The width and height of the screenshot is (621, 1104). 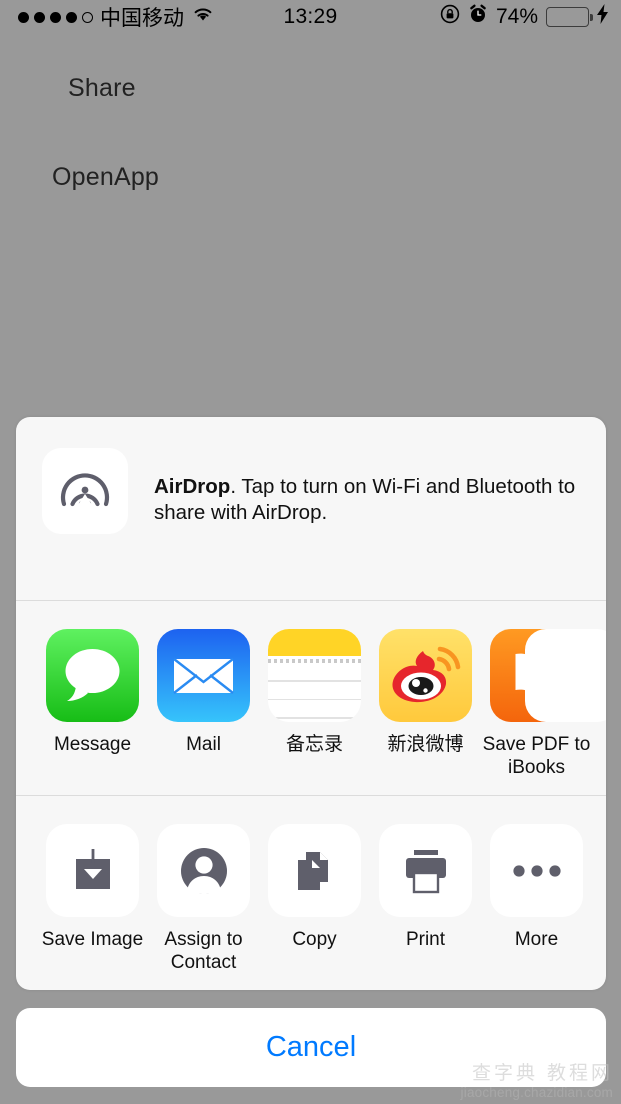 What do you see at coordinates (536, 870) in the screenshot?
I see `more-ellipsis-icon` at bounding box center [536, 870].